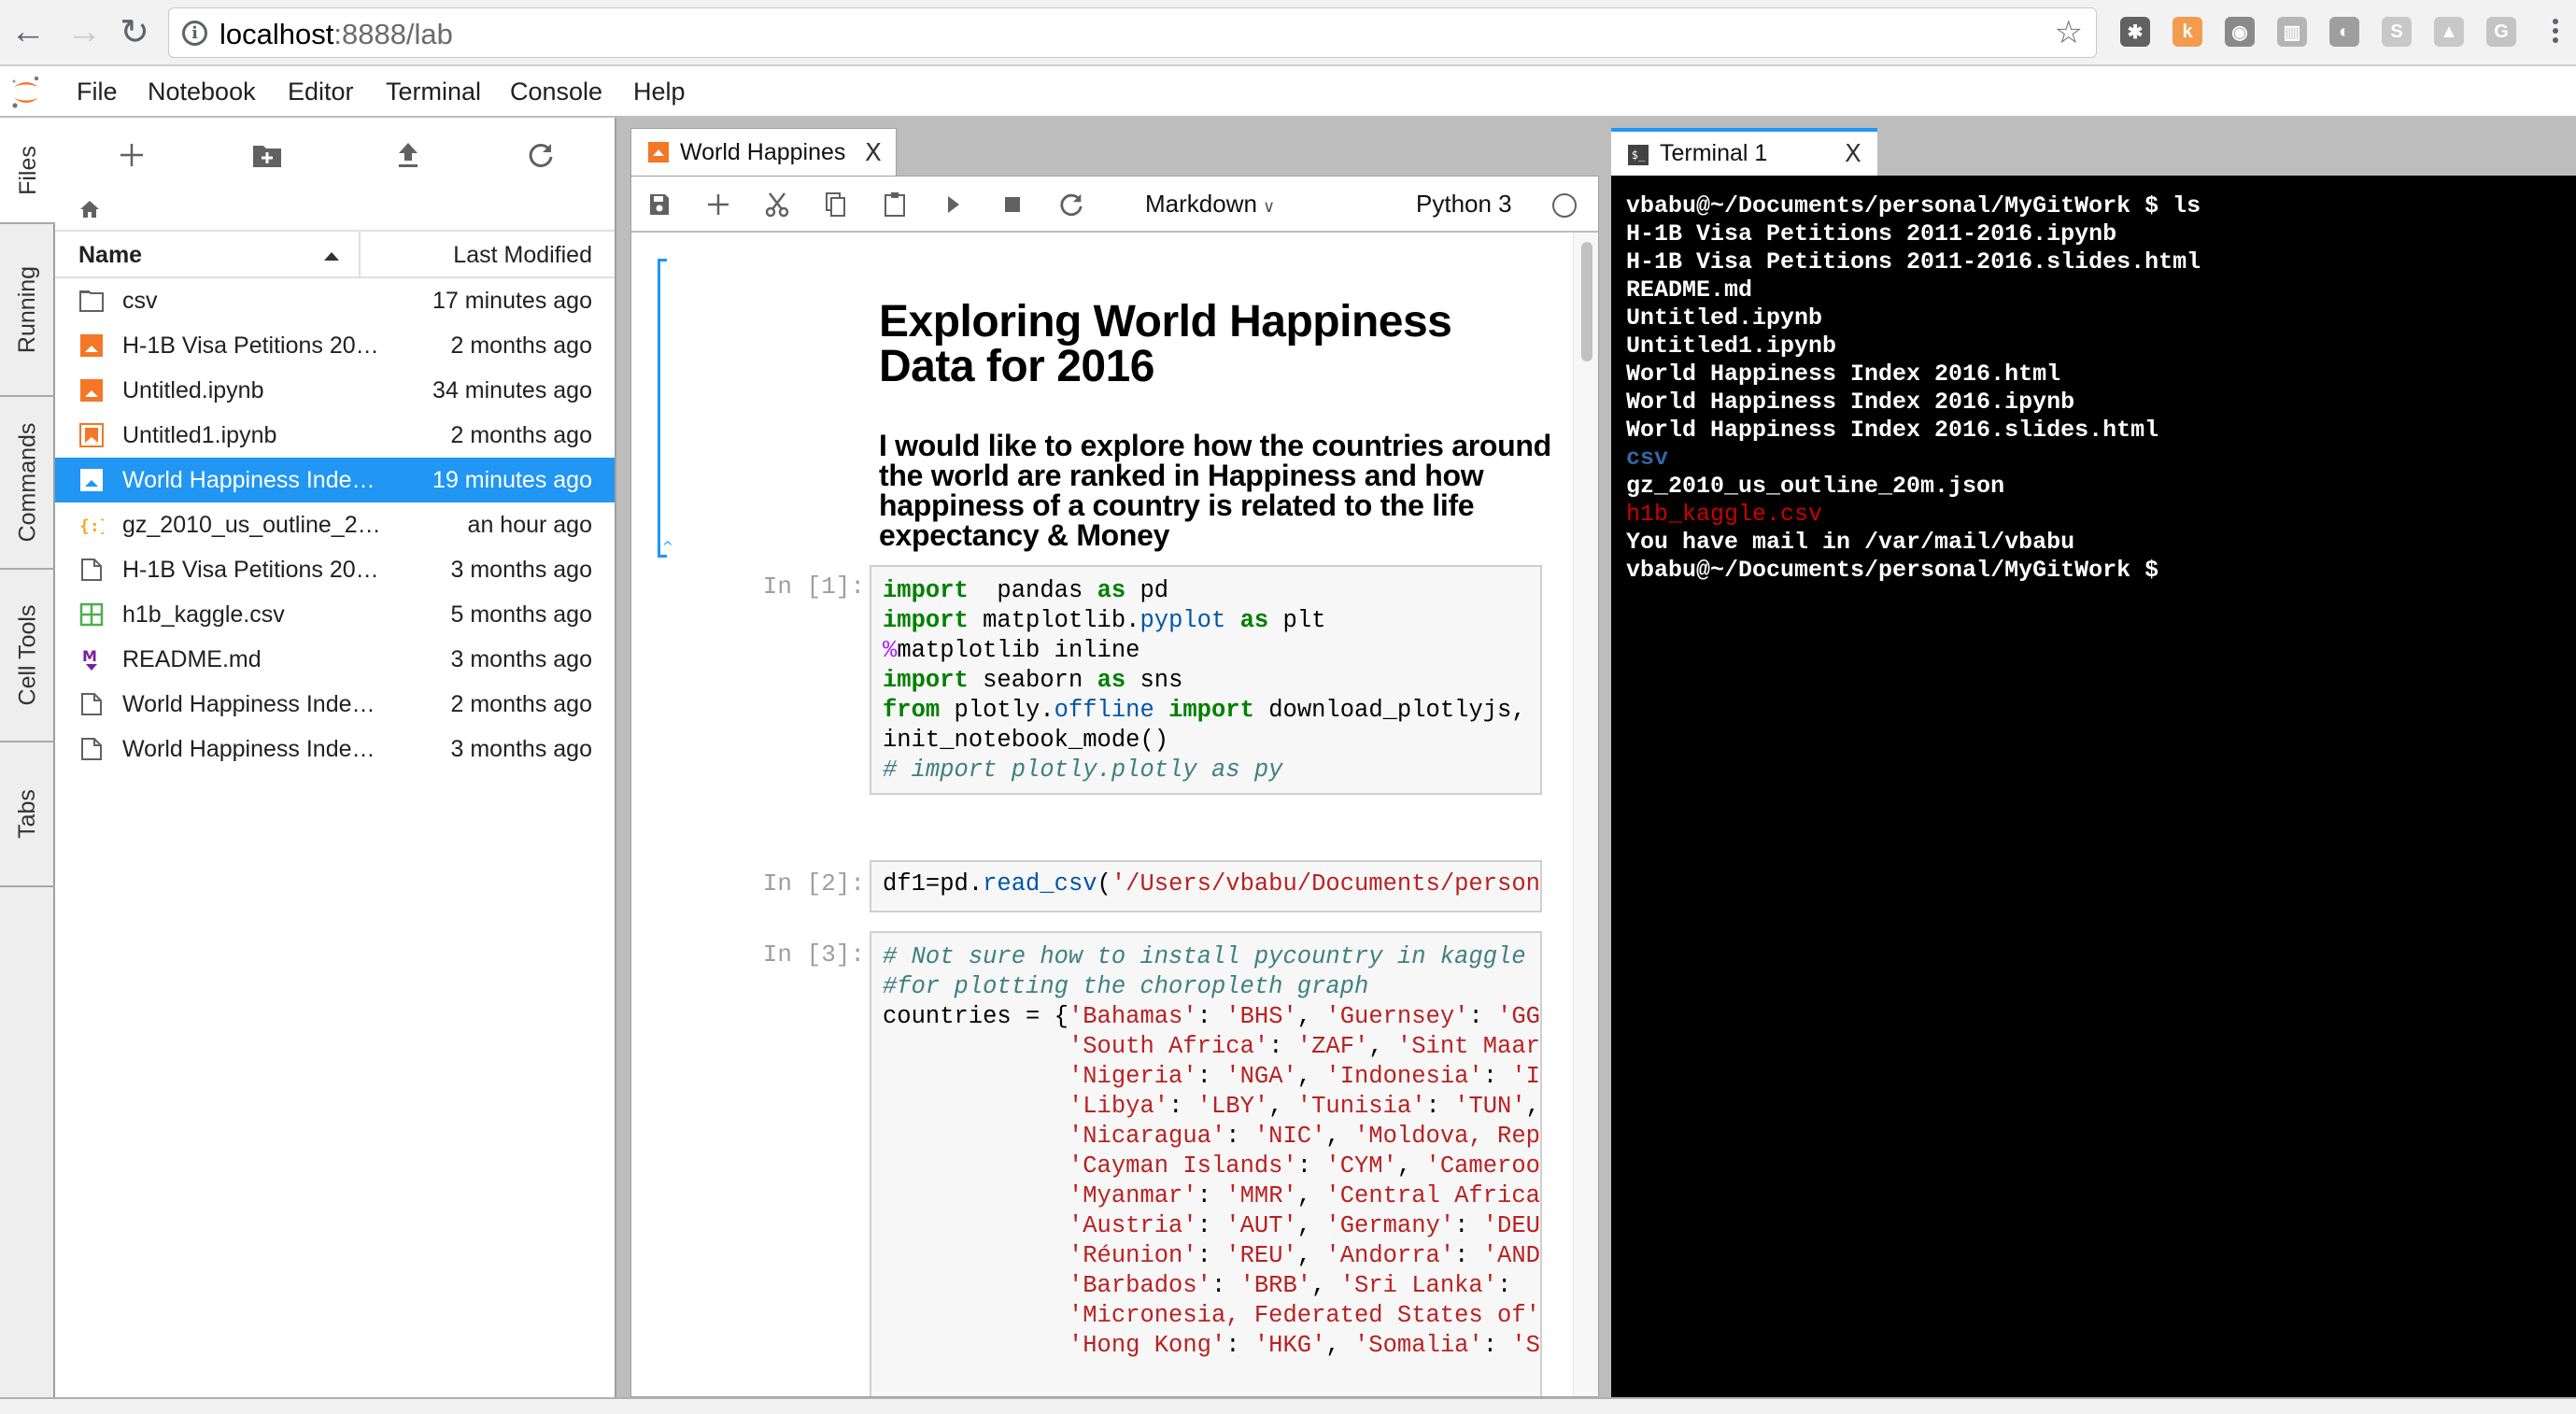 This screenshot has height=1414, width=2576. I want to click on file-list-item: Untitled.ipynb 34 minutes ago, so click(335, 390).